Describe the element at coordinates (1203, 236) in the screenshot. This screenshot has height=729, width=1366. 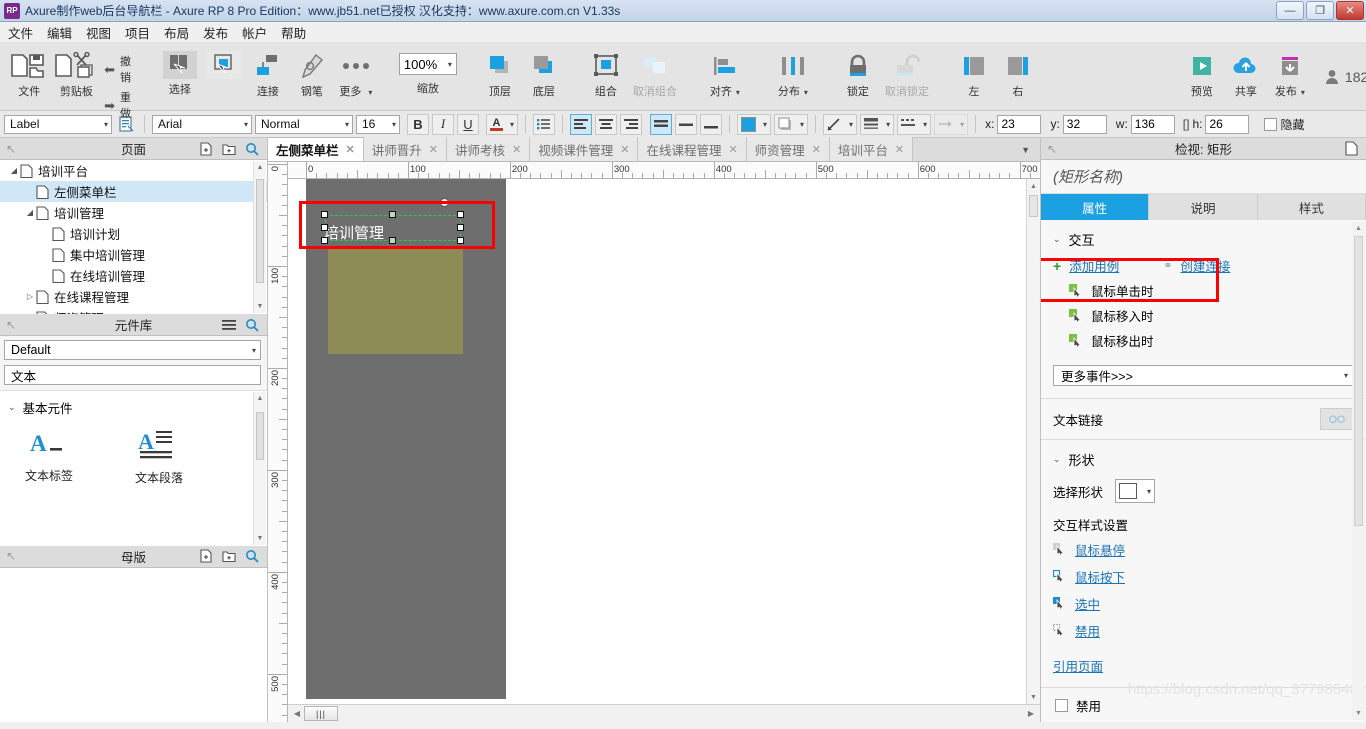
I see `interaction-section-header: ⌄ 交互` at that location.